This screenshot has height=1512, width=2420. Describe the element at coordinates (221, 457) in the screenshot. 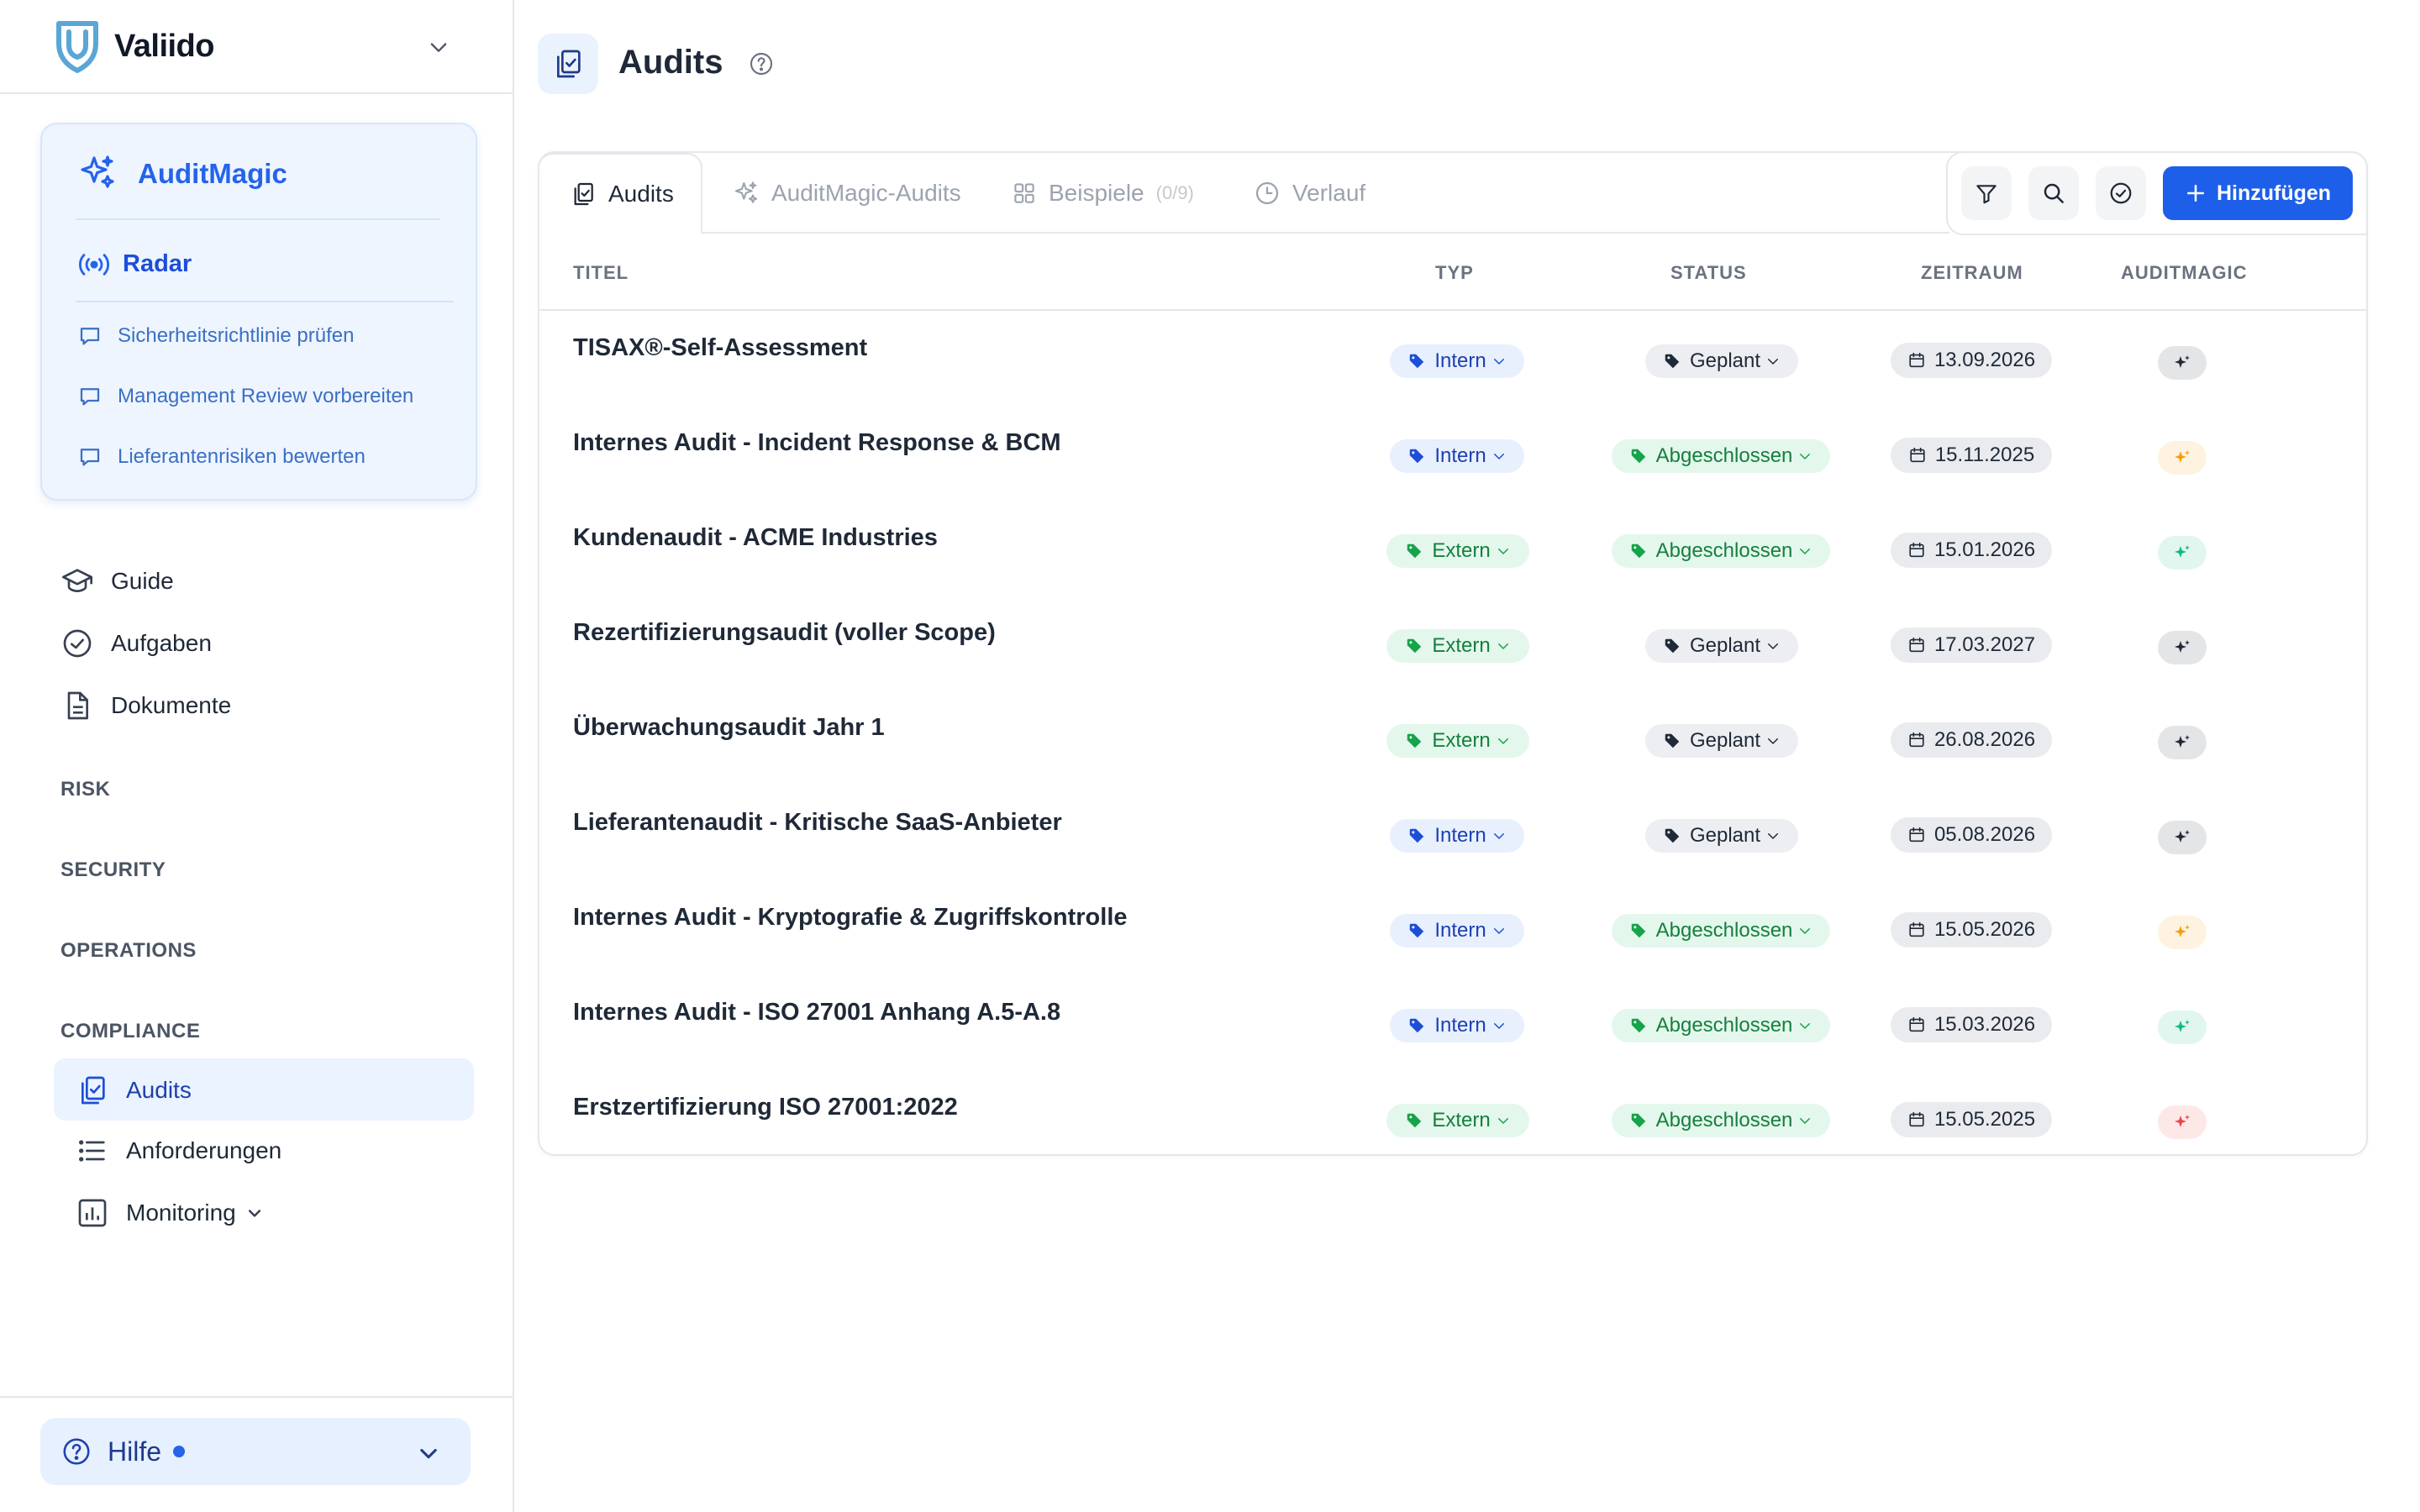

I see `auditmagic-prompt: Lieferantenrisiken bewerten` at that location.